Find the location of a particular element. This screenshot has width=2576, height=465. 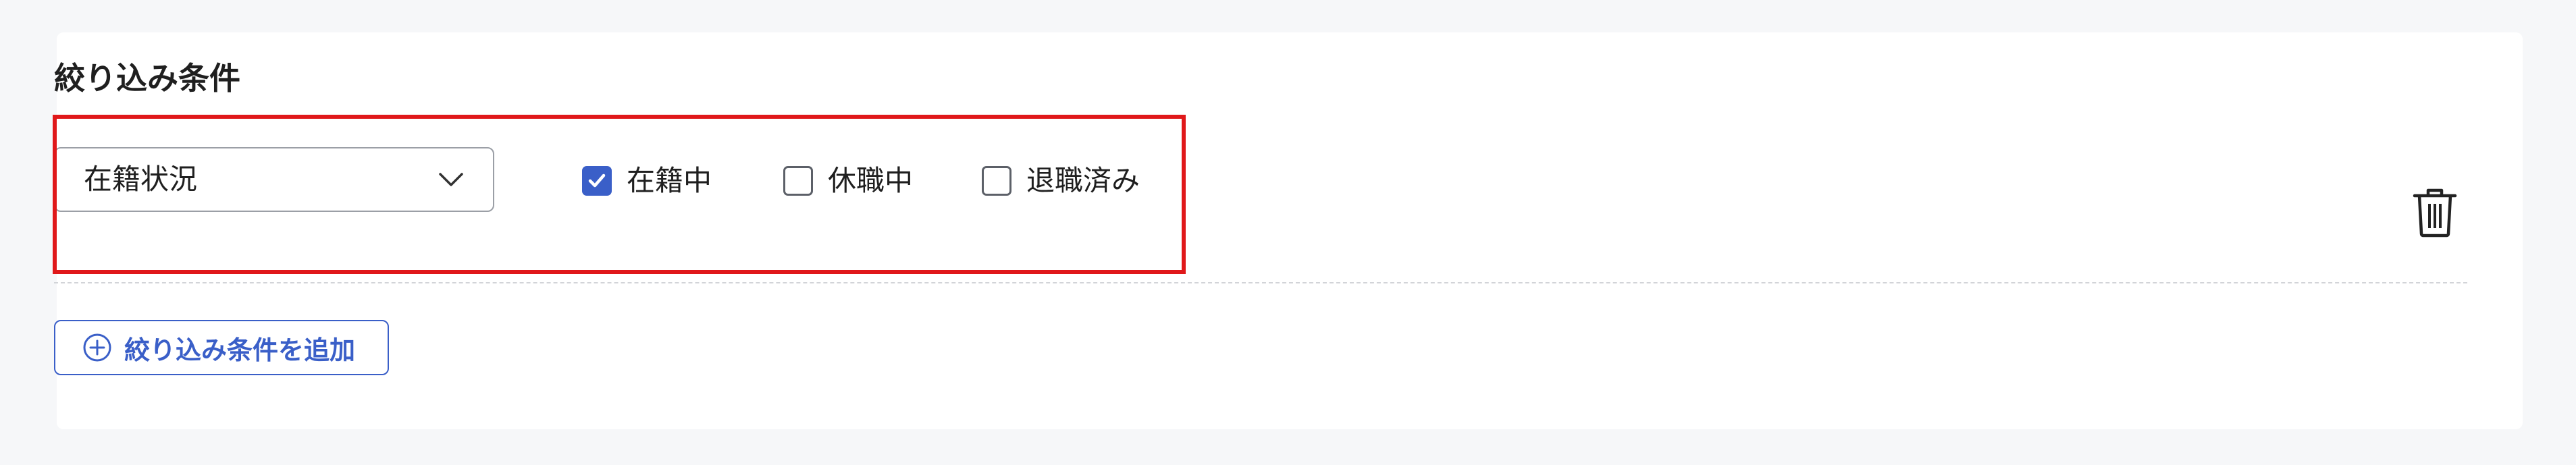

divider is located at coordinates (1260, 282).